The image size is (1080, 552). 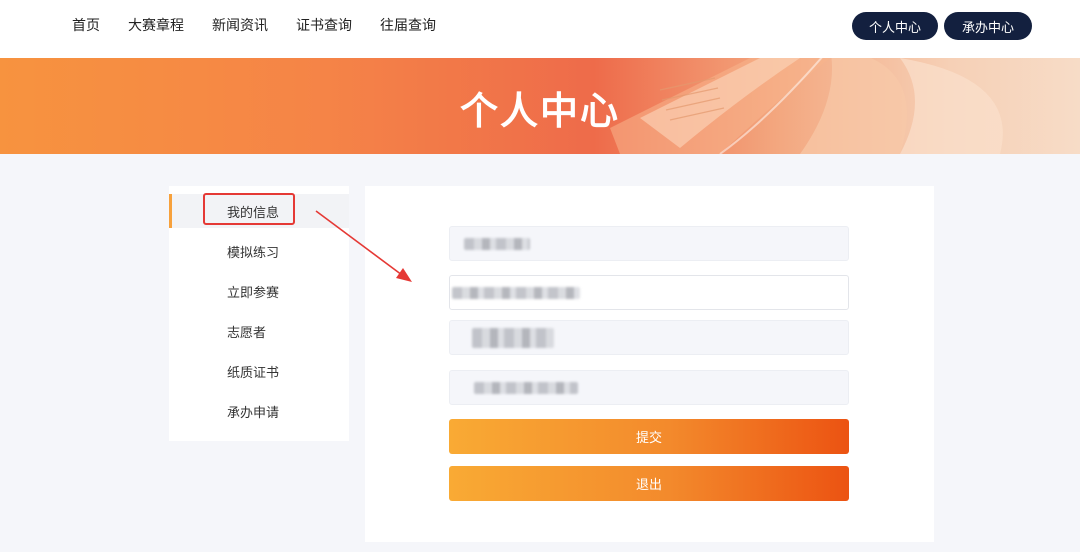 What do you see at coordinates (895, 26) in the screenshot?
I see `personal-center-button: 个人中心` at bounding box center [895, 26].